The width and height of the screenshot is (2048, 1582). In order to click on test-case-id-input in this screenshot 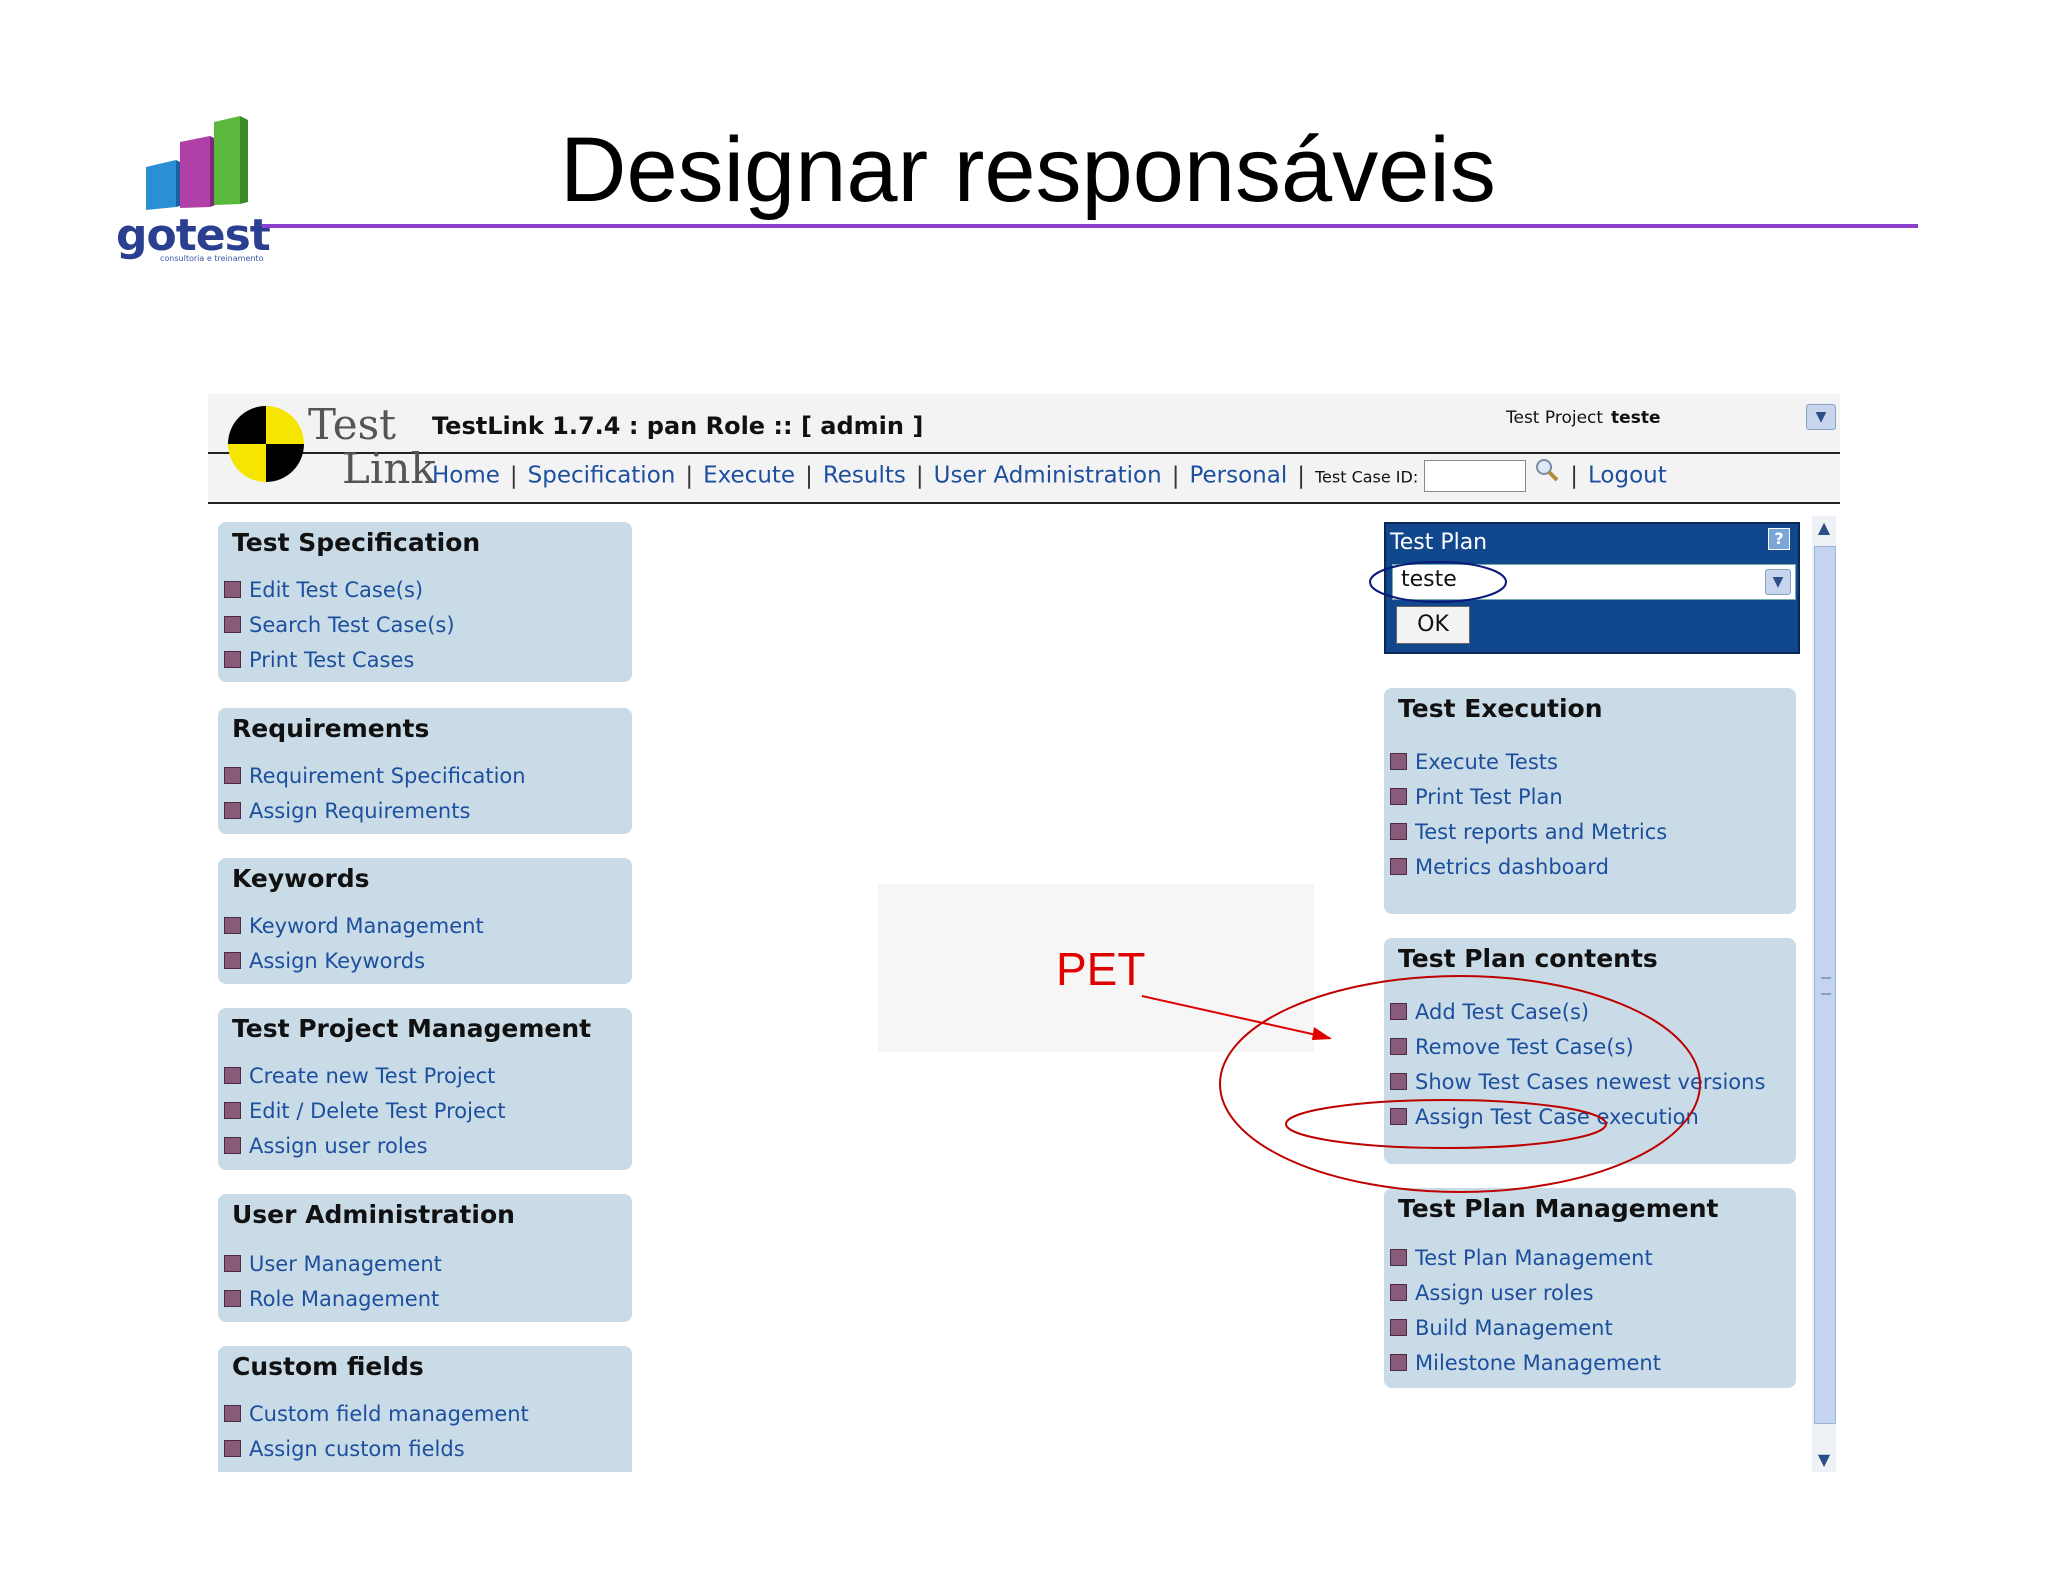, I will do `click(1475, 476)`.